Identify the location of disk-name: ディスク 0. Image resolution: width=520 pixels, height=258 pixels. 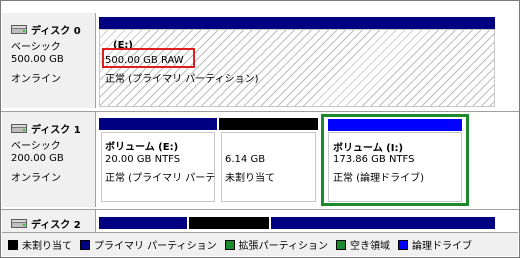
(56, 31).